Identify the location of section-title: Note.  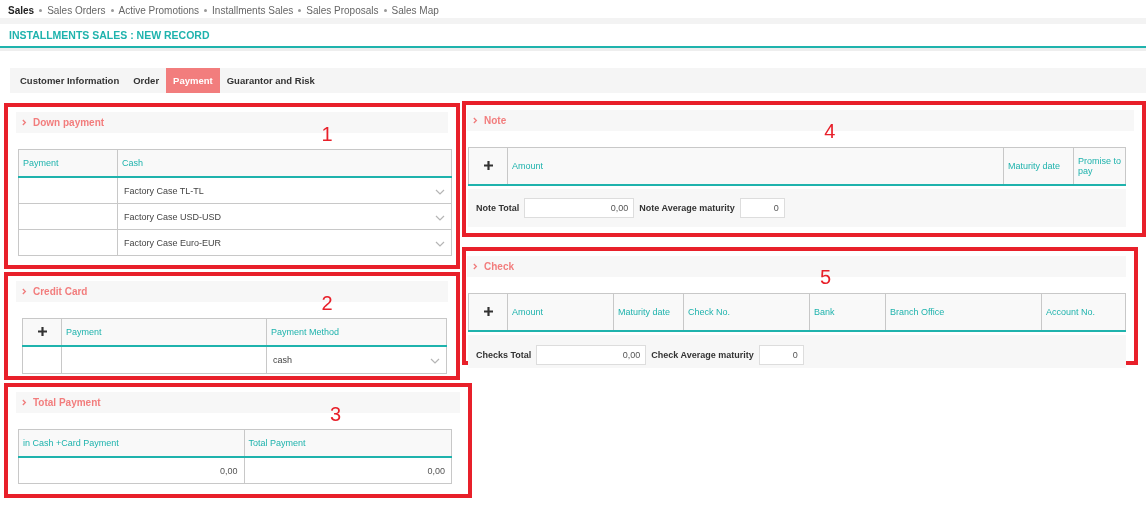
(495, 120).